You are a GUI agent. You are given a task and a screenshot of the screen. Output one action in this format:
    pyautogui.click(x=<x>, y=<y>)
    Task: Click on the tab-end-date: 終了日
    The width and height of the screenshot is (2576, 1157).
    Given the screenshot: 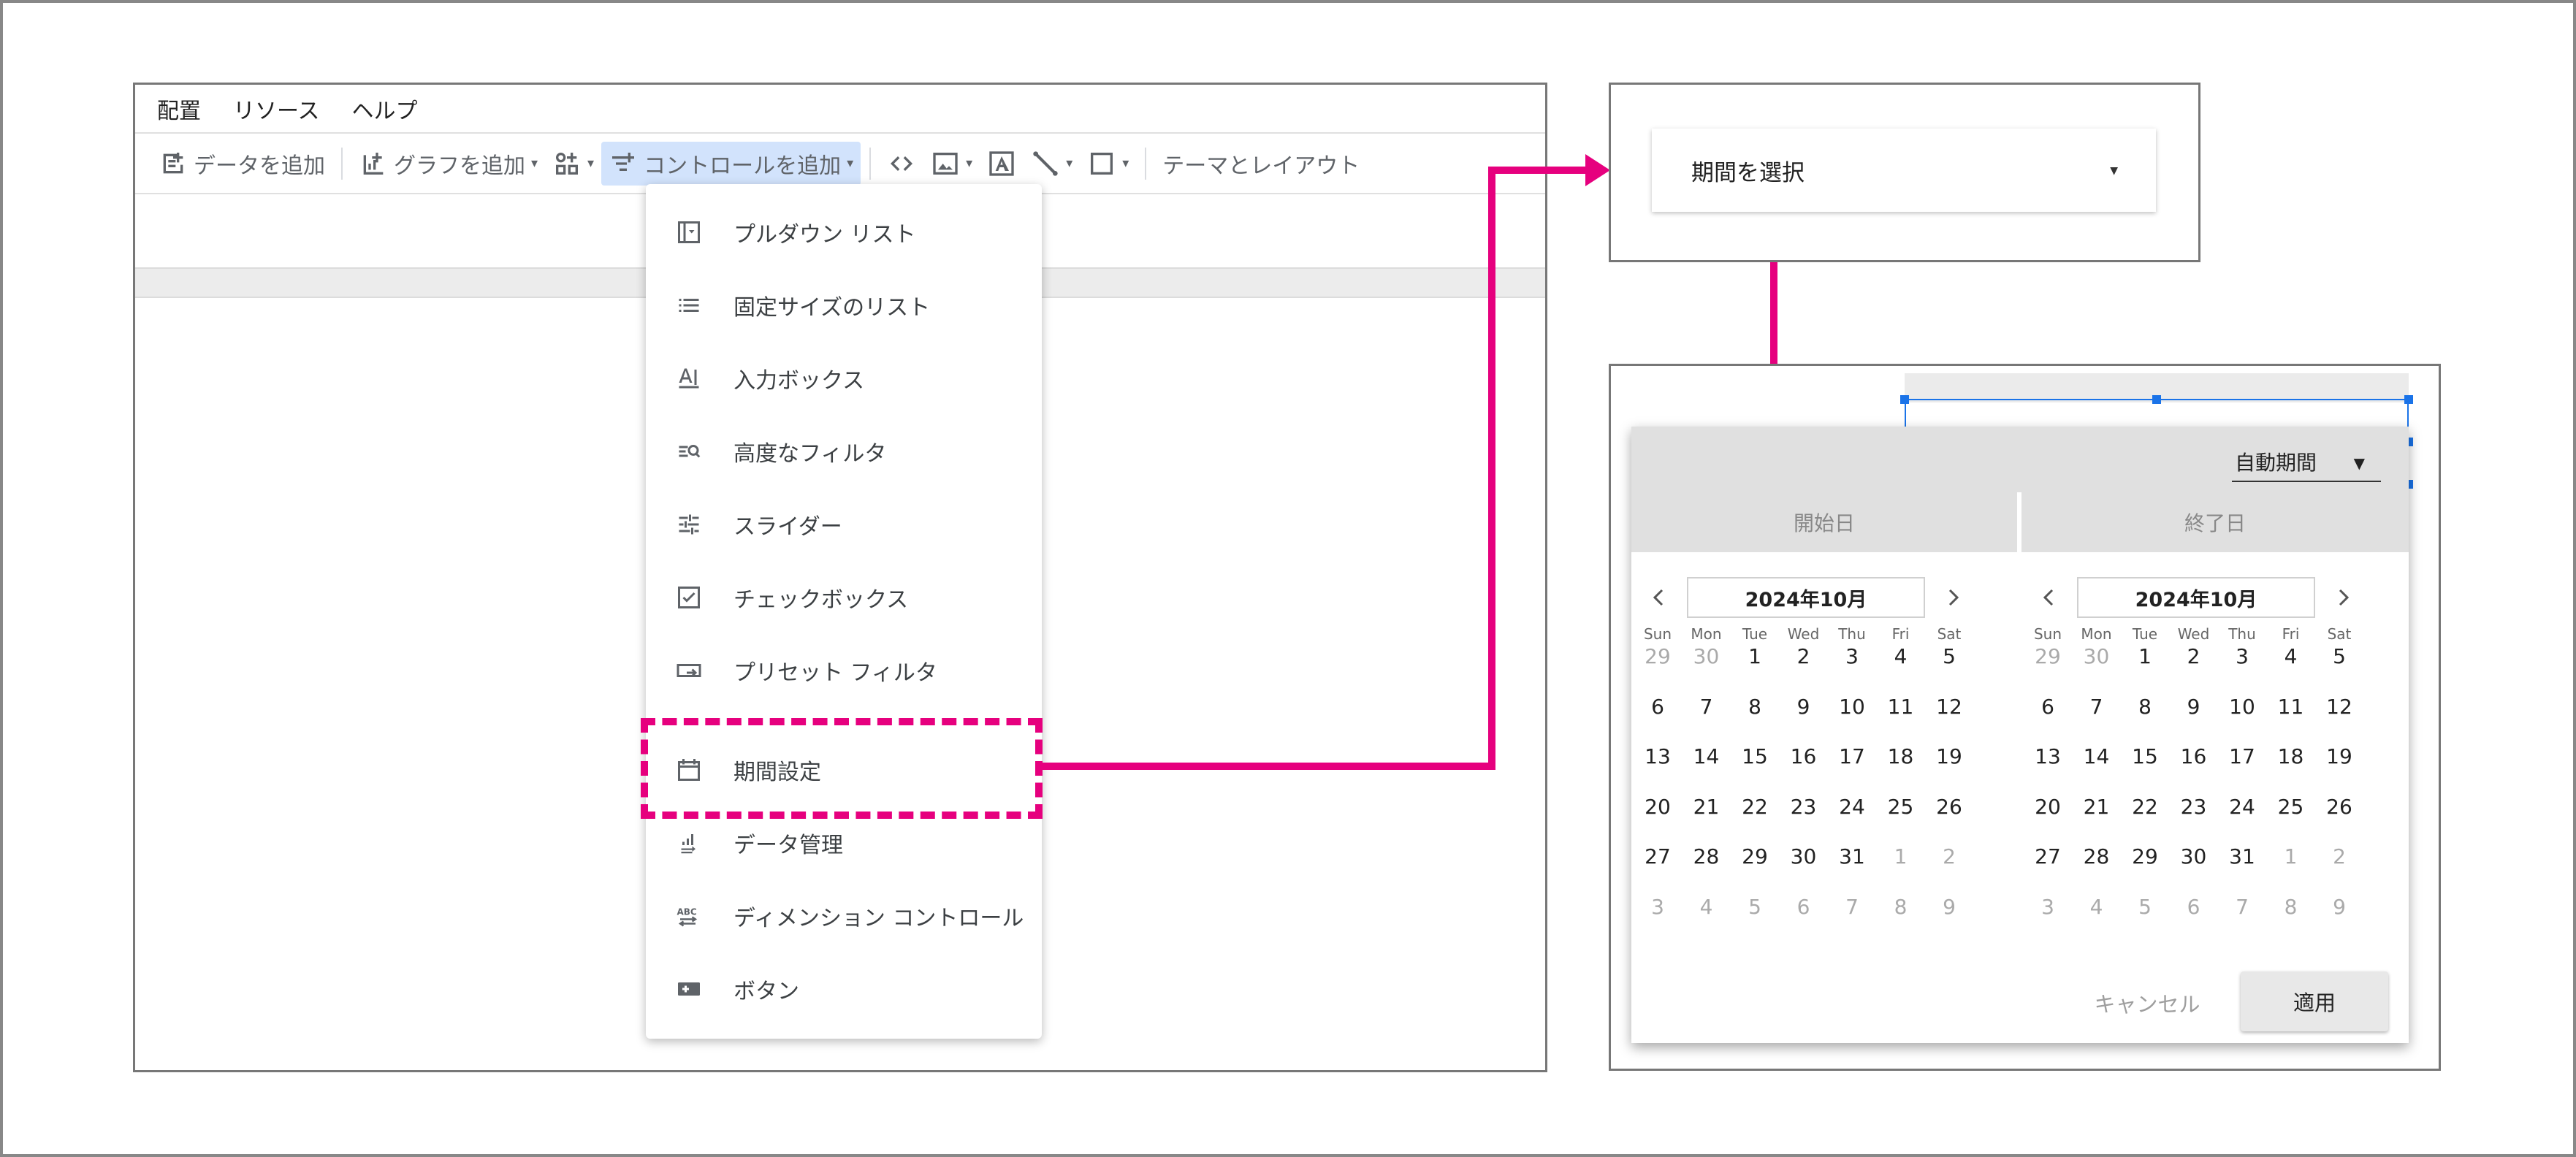 What is the action you would take?
    pyautogui.click(x=2215, y=522)
    